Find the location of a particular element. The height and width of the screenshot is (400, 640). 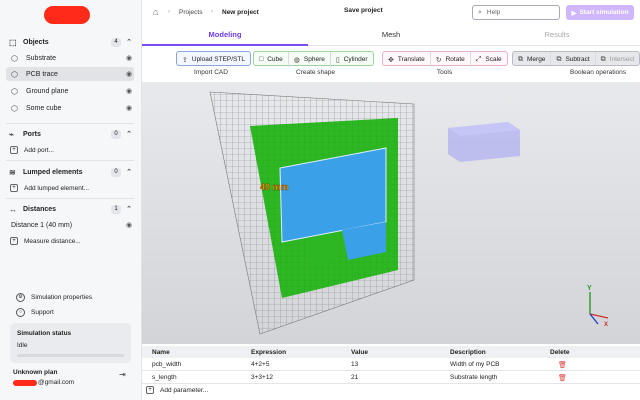

lumped-section-header: ≋ Lumped elements 0 ⌃ is located at coordinates (71, 172).